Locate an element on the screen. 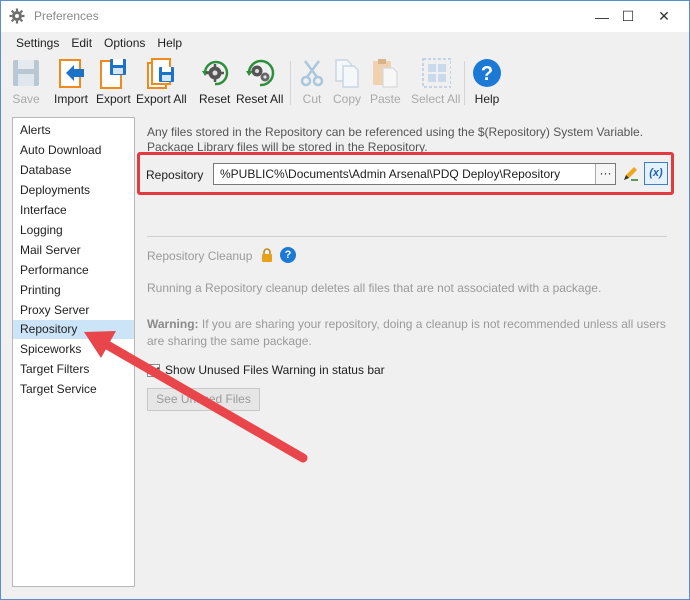 The height and width of the screenshot is (600, 690). export-label: Export is located at coordinates (113, 99).